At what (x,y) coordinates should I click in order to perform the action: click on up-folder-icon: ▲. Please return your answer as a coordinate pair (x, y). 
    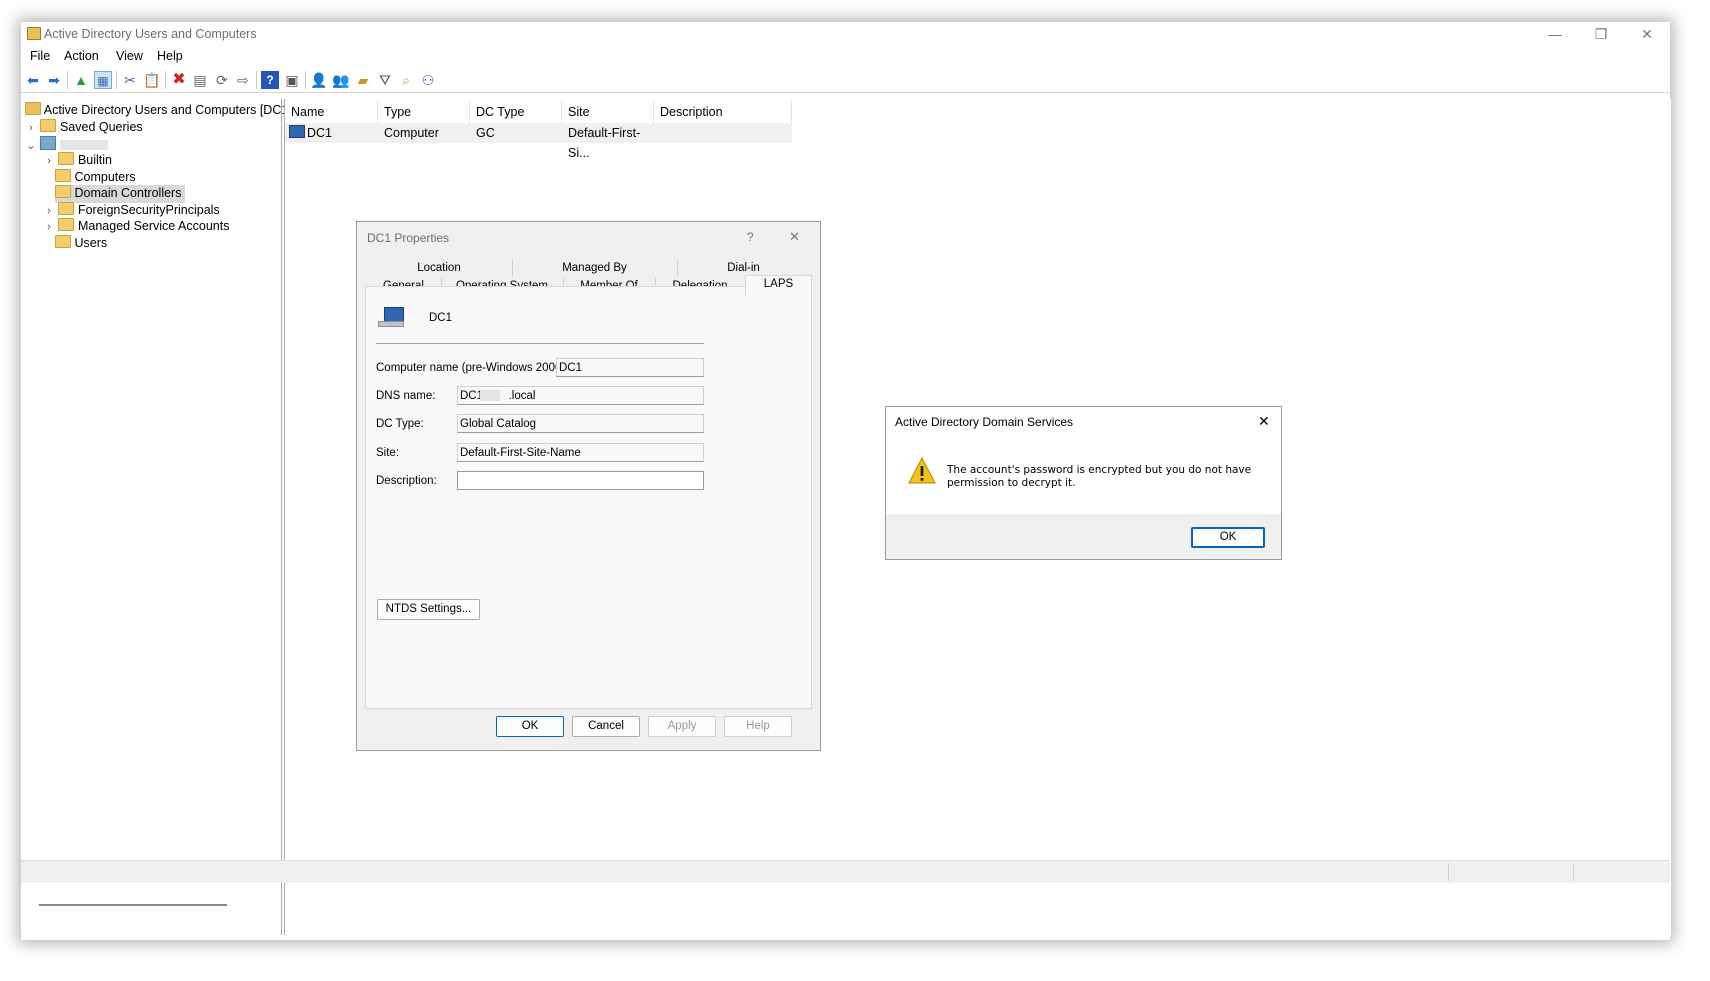
    Looking at the image, I should click on (81, 80).